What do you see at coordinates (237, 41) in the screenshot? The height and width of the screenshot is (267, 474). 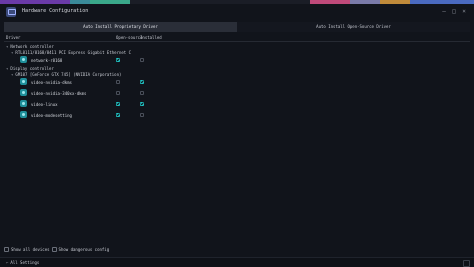 I see `header-divider` at bounding box center [237, 41].